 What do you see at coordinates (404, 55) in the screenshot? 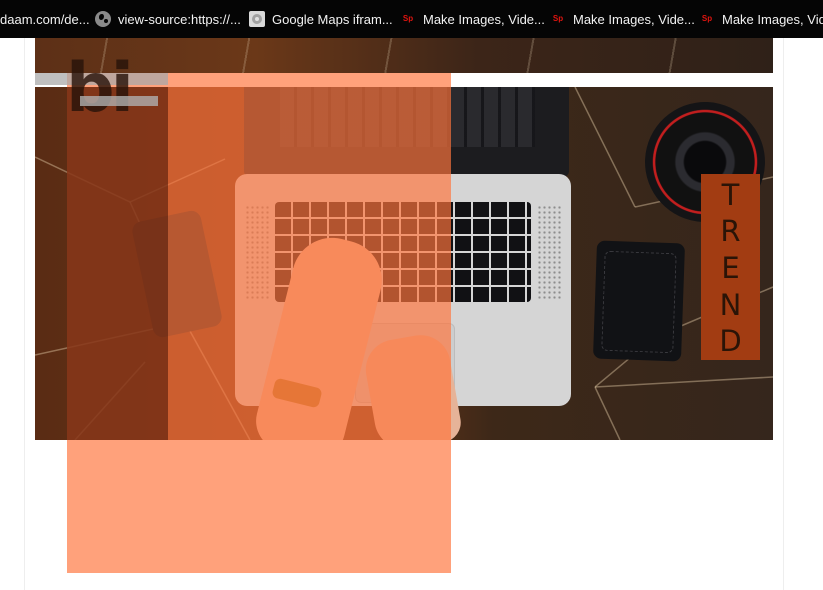
I see `top-image-strip` at bounding box center [404, 55].